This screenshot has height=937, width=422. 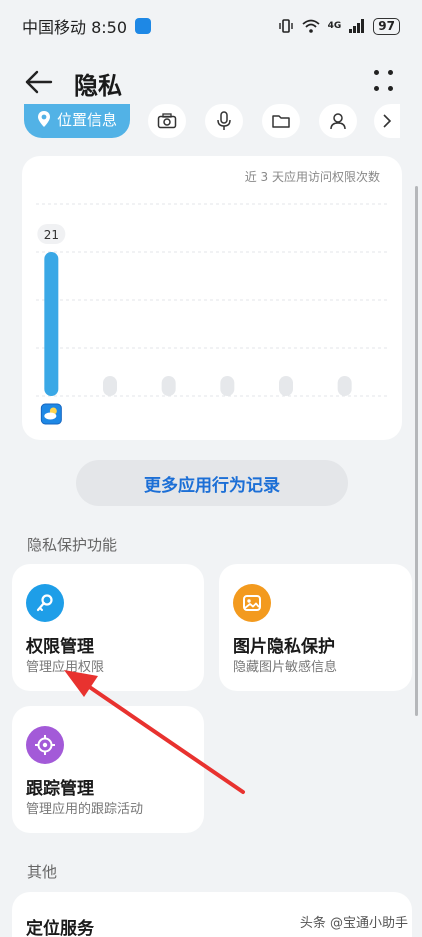 I want to click on carrier-time: 中国移动 8:50, so click(x=75, y=27).